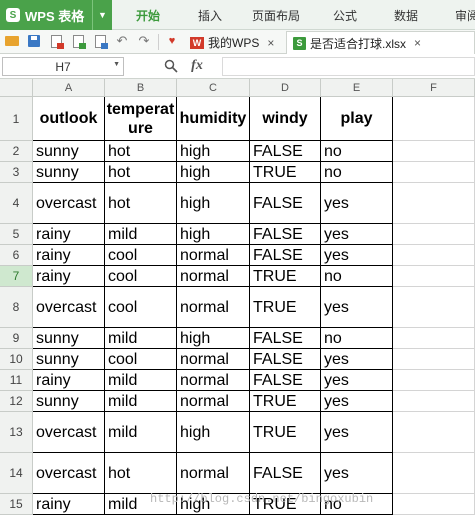 The image size is (475, 518). I want to click on row-header: 14, so click(16, 473).